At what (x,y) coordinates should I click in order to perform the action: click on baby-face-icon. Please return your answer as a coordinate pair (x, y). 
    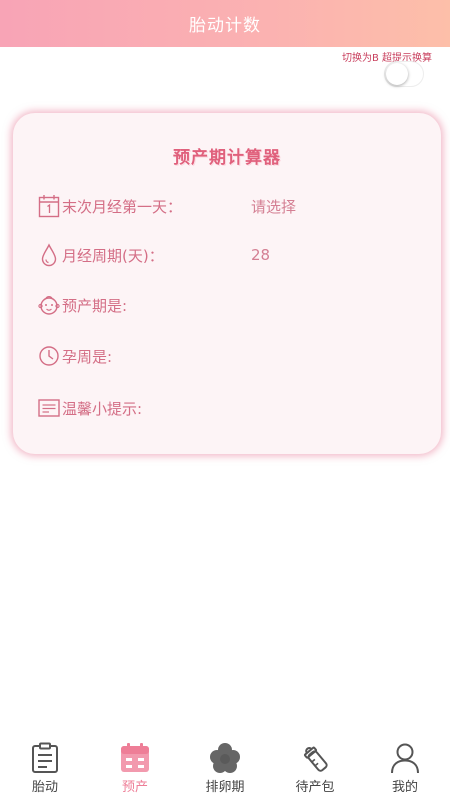
    Looking at the image, I should click on (49, 305).